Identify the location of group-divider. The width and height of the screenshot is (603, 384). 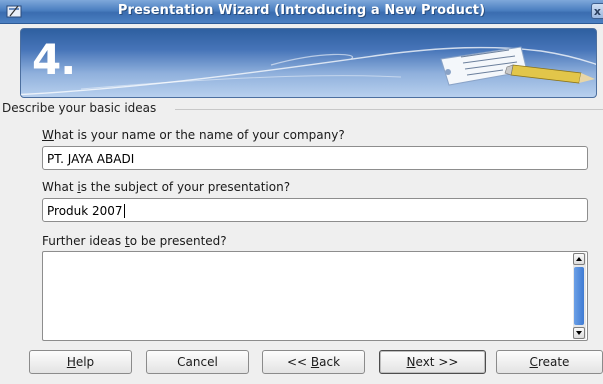
(389, 109).